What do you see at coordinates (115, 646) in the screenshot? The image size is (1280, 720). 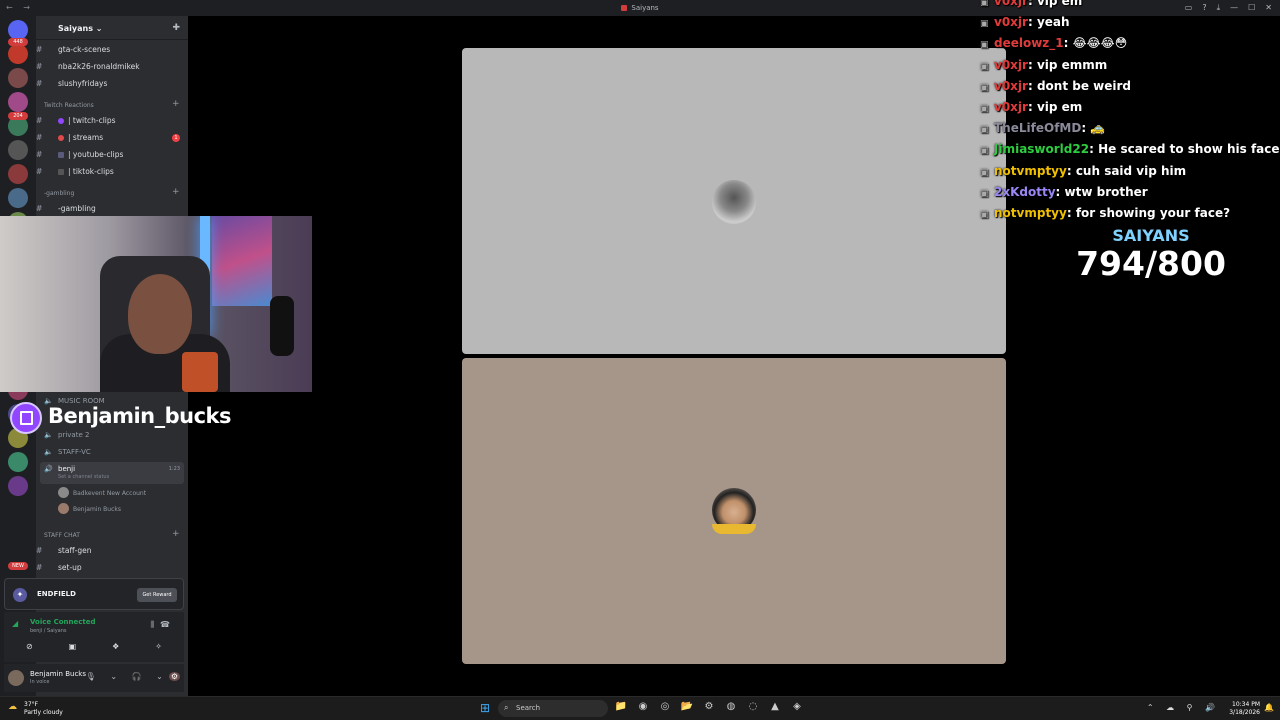 I see `activities-icon: ❖` at bounding box center [115, 646].